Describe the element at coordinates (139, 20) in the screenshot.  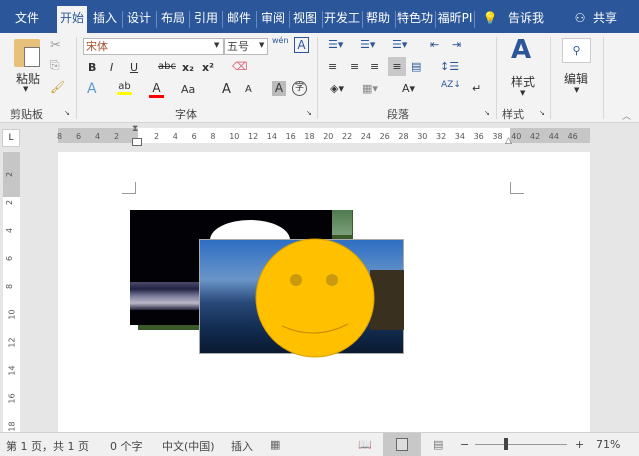
I see `tab-design: 设计` at that location.